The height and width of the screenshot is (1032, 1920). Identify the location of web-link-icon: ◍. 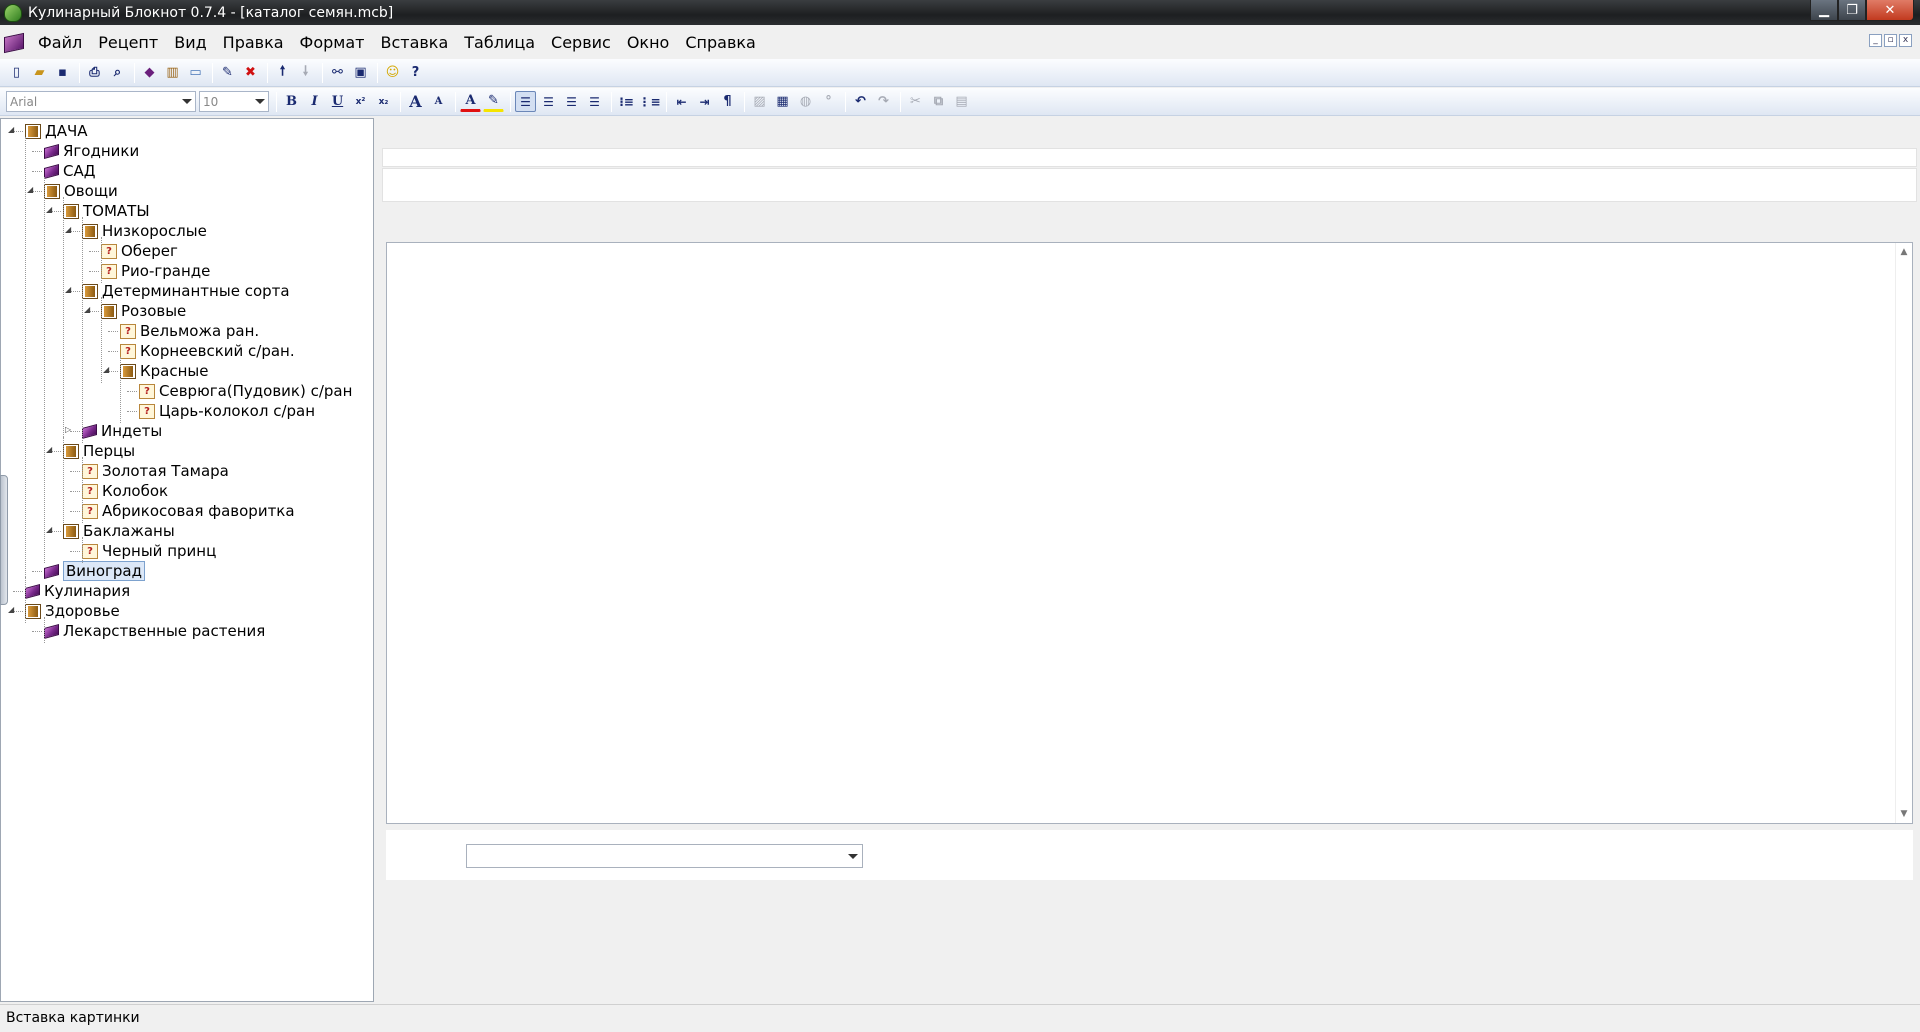
(805, 101).